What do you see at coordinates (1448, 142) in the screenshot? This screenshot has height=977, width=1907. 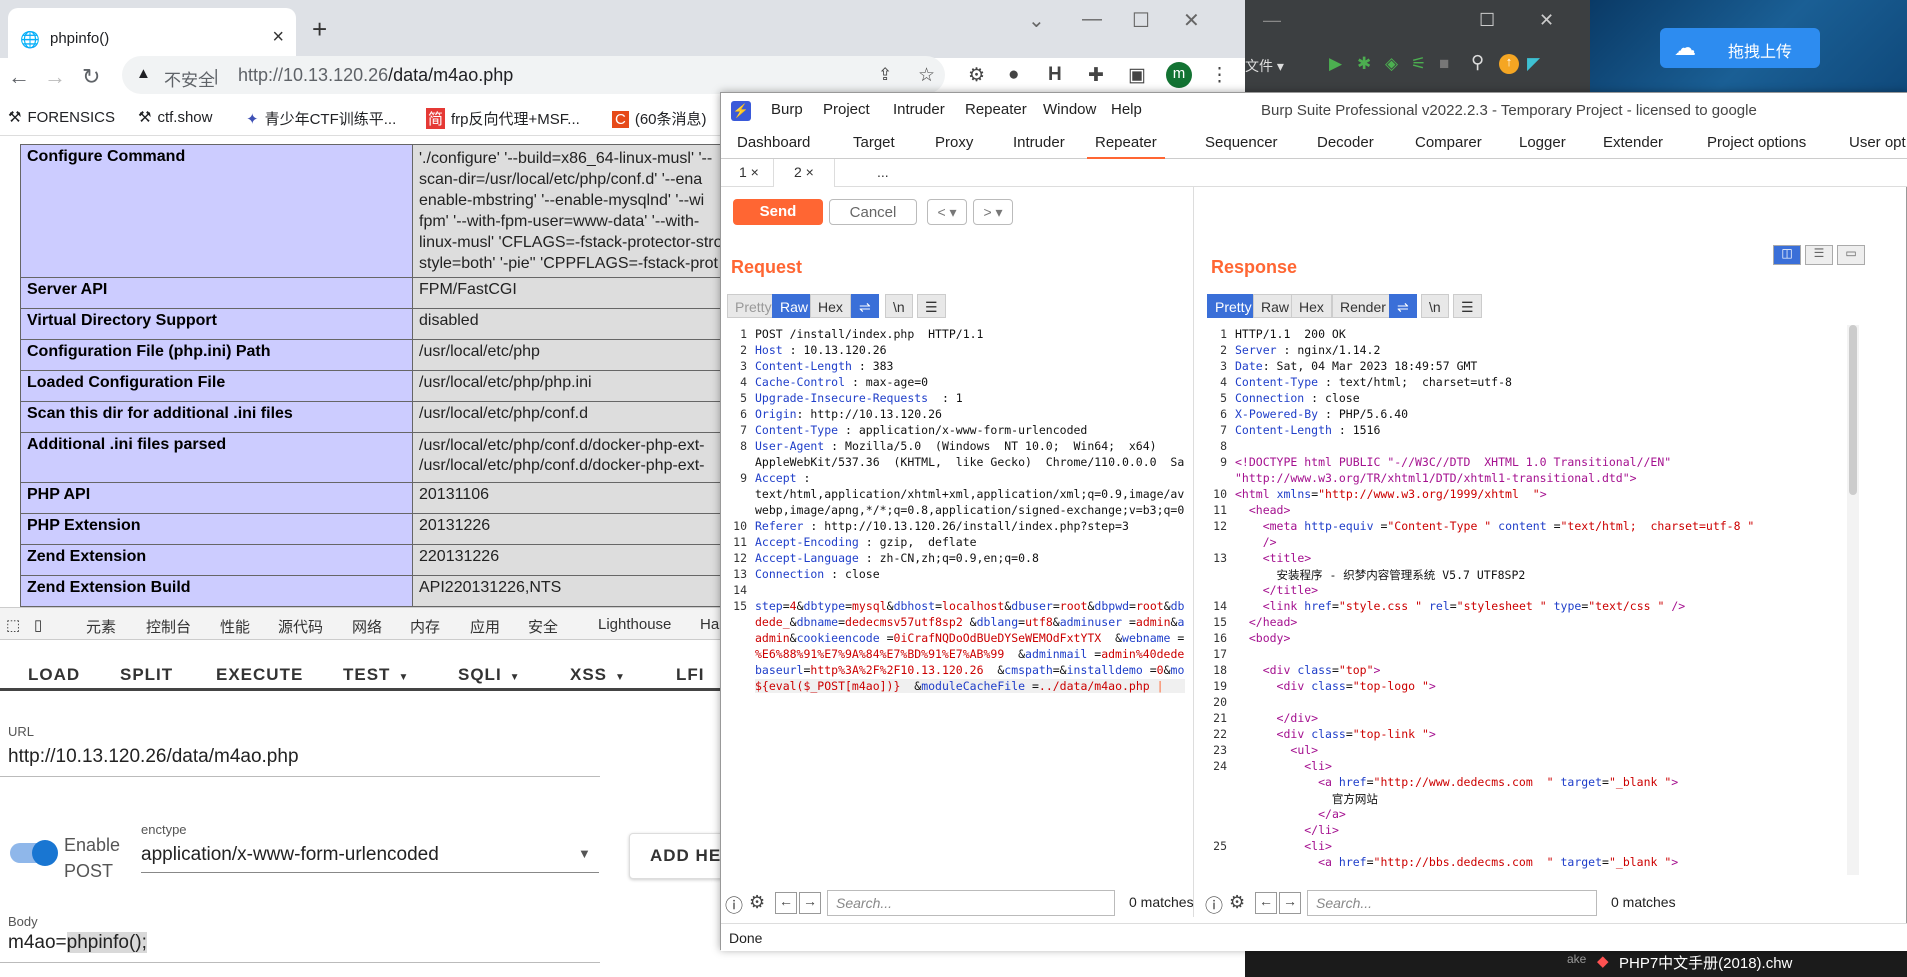 I see `tab-comparer: Comparer` at bounding box center [1448, 142].